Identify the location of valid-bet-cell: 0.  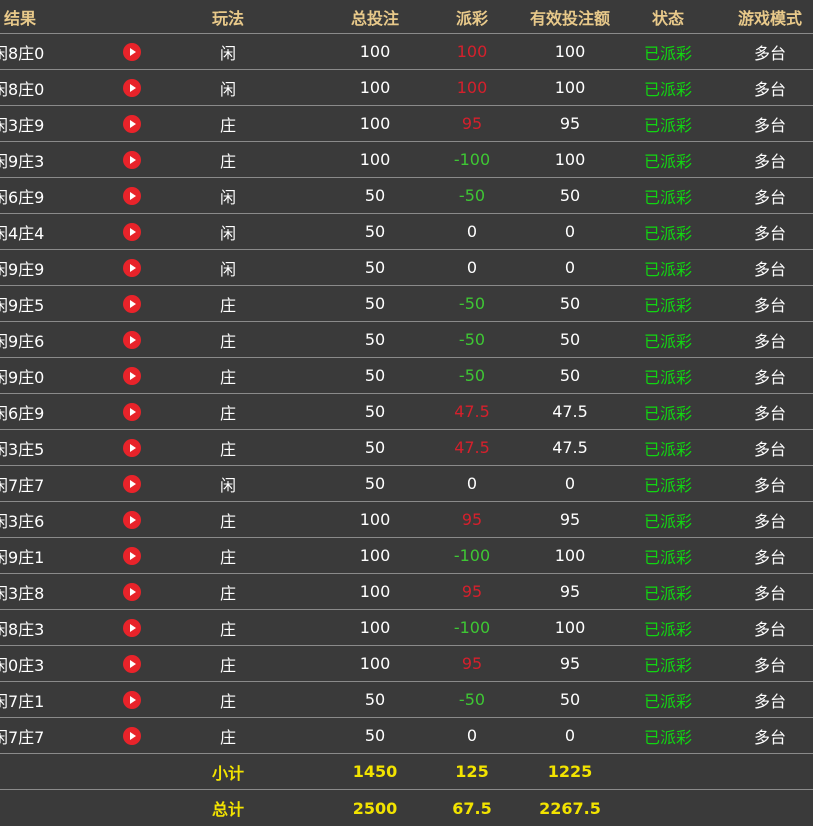
(570, 483).